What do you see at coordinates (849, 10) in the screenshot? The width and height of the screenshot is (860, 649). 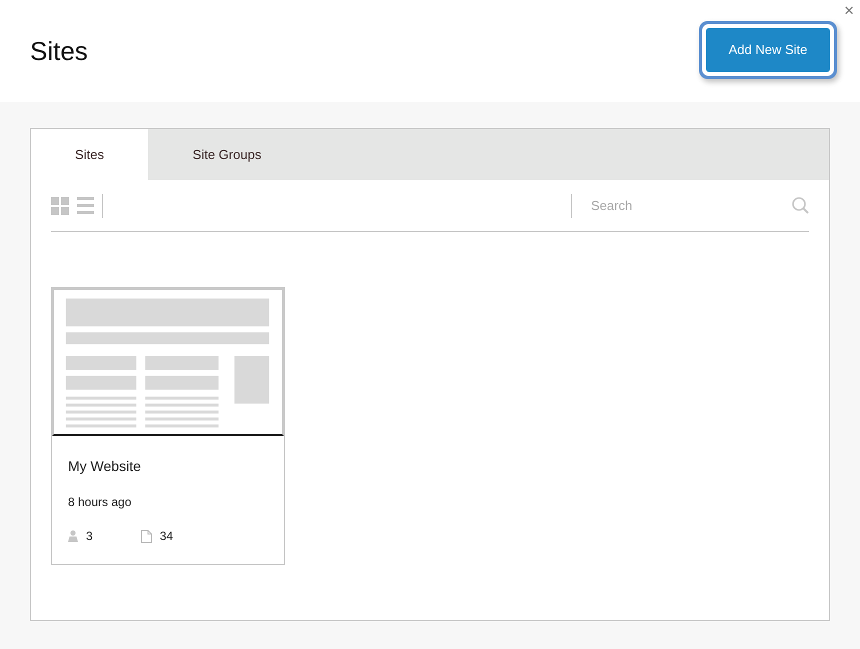 I see `close-button: ×` at bounding box center [849, 10].